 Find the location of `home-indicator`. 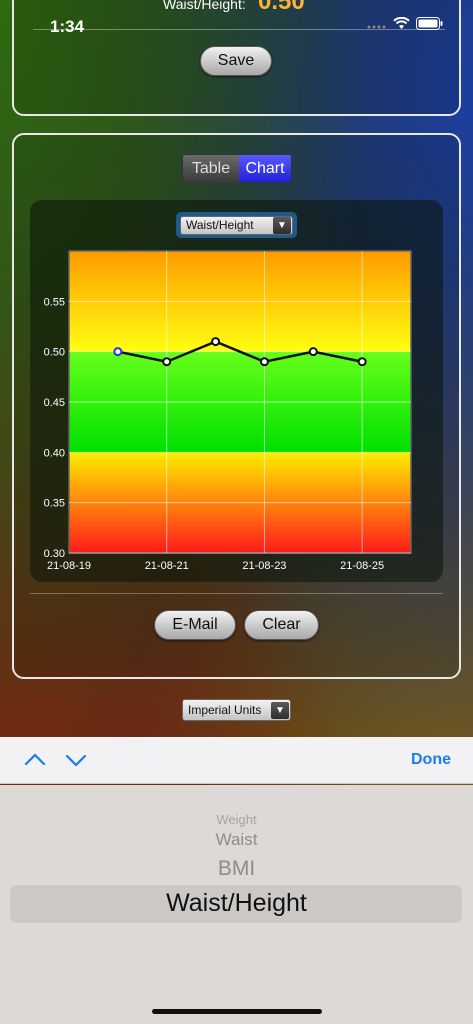

home-indicator is located at coordinates (237, 1011).